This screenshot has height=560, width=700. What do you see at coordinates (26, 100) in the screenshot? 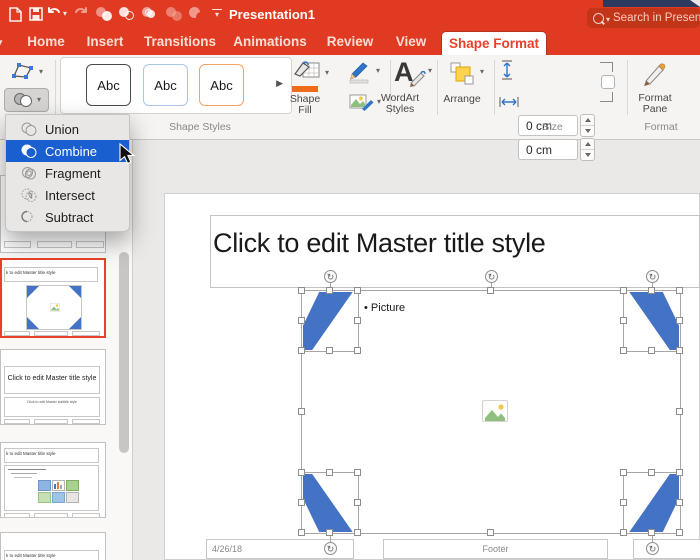
I see `merge-shapes-button: ▾` at bounding box center [26, 100].